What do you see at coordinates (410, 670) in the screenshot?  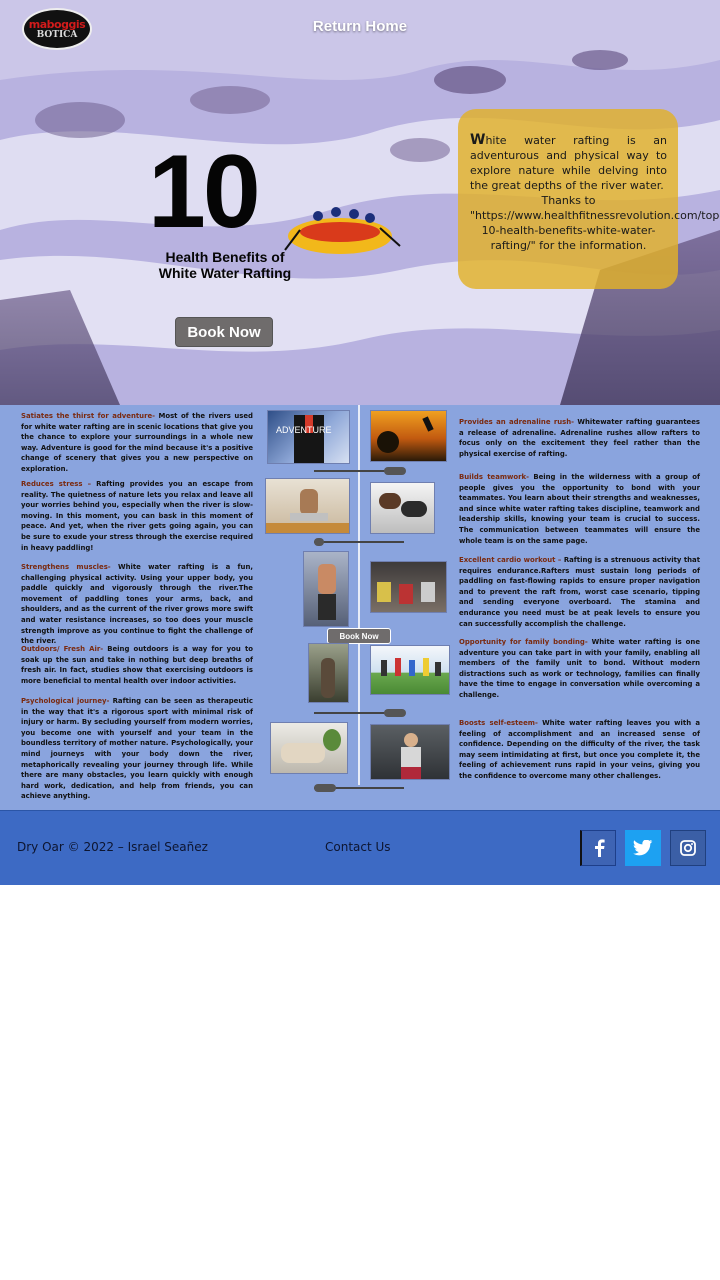 I see `family-photo` at bounding box center [410, 670].